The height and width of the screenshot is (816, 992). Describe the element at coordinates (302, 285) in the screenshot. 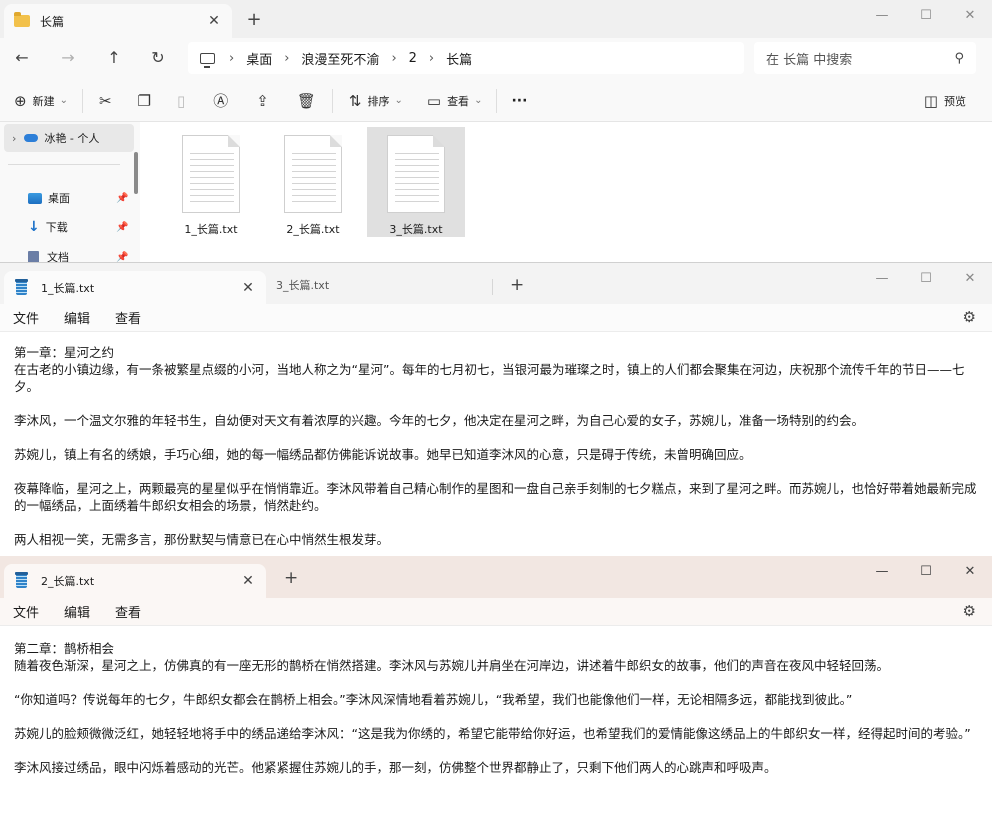

I see `notepad-tab-inactive: 3_长篇.txt` at that location.